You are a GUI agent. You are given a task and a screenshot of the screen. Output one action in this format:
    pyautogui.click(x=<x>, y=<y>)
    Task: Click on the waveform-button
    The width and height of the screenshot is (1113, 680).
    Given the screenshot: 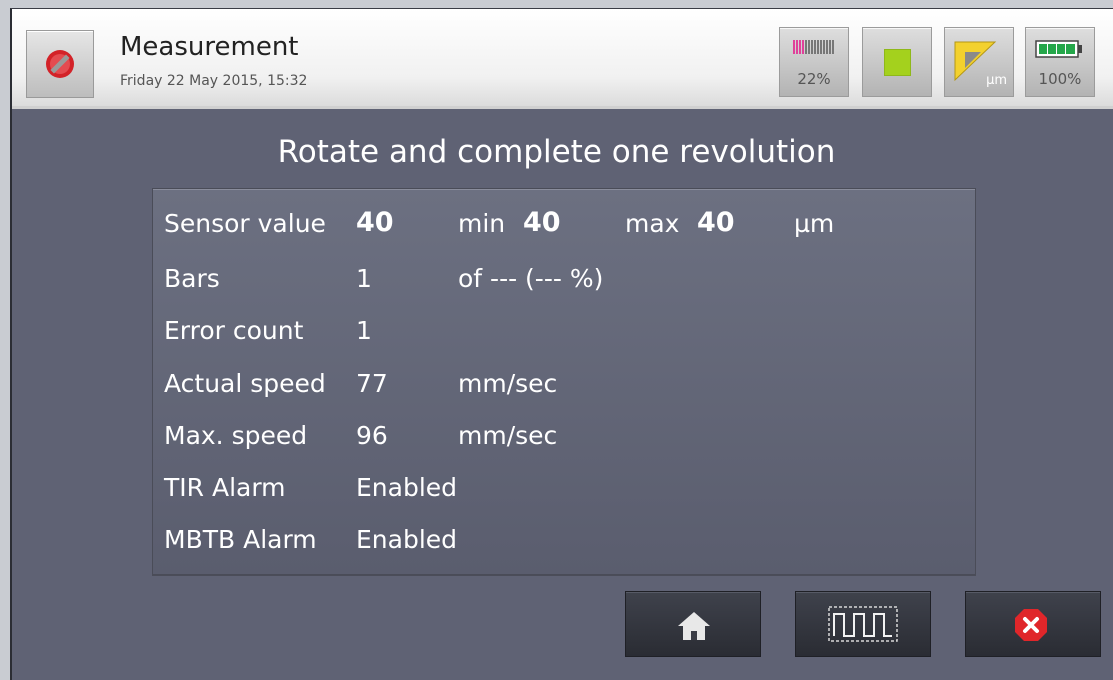 What is the action you would take?
    pyautogui.click(x=863, y=624)
    